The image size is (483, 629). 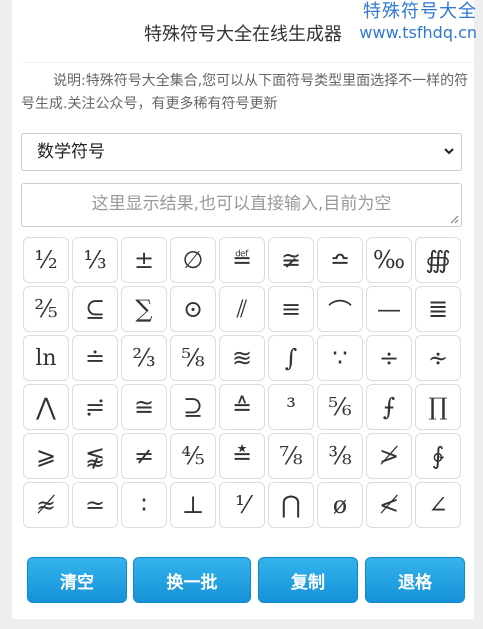 What do you see at coordinates (438, 407) in the screenshot?
I see `symbol-key: ∏` at bounding box center [438, 407].